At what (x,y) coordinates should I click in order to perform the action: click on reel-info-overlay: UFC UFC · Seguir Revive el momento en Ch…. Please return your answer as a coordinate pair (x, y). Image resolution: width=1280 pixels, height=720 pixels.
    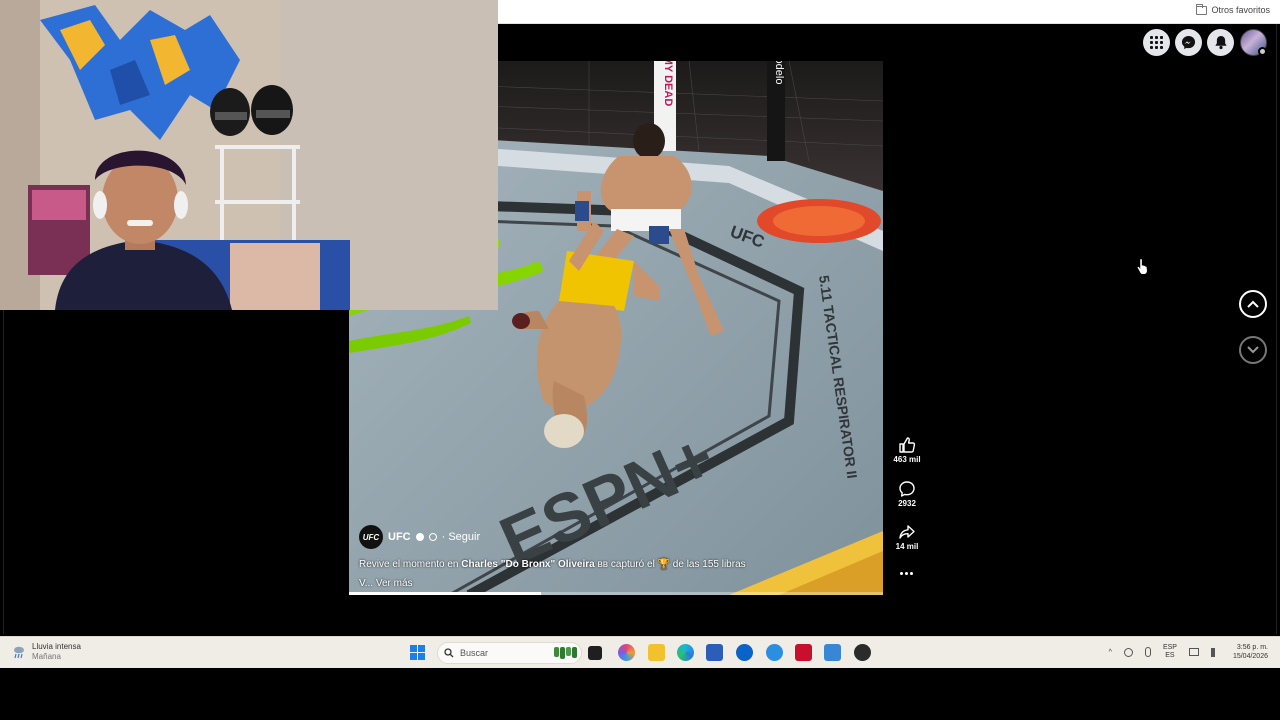
    Looking at the image, I should click on (614, 557).